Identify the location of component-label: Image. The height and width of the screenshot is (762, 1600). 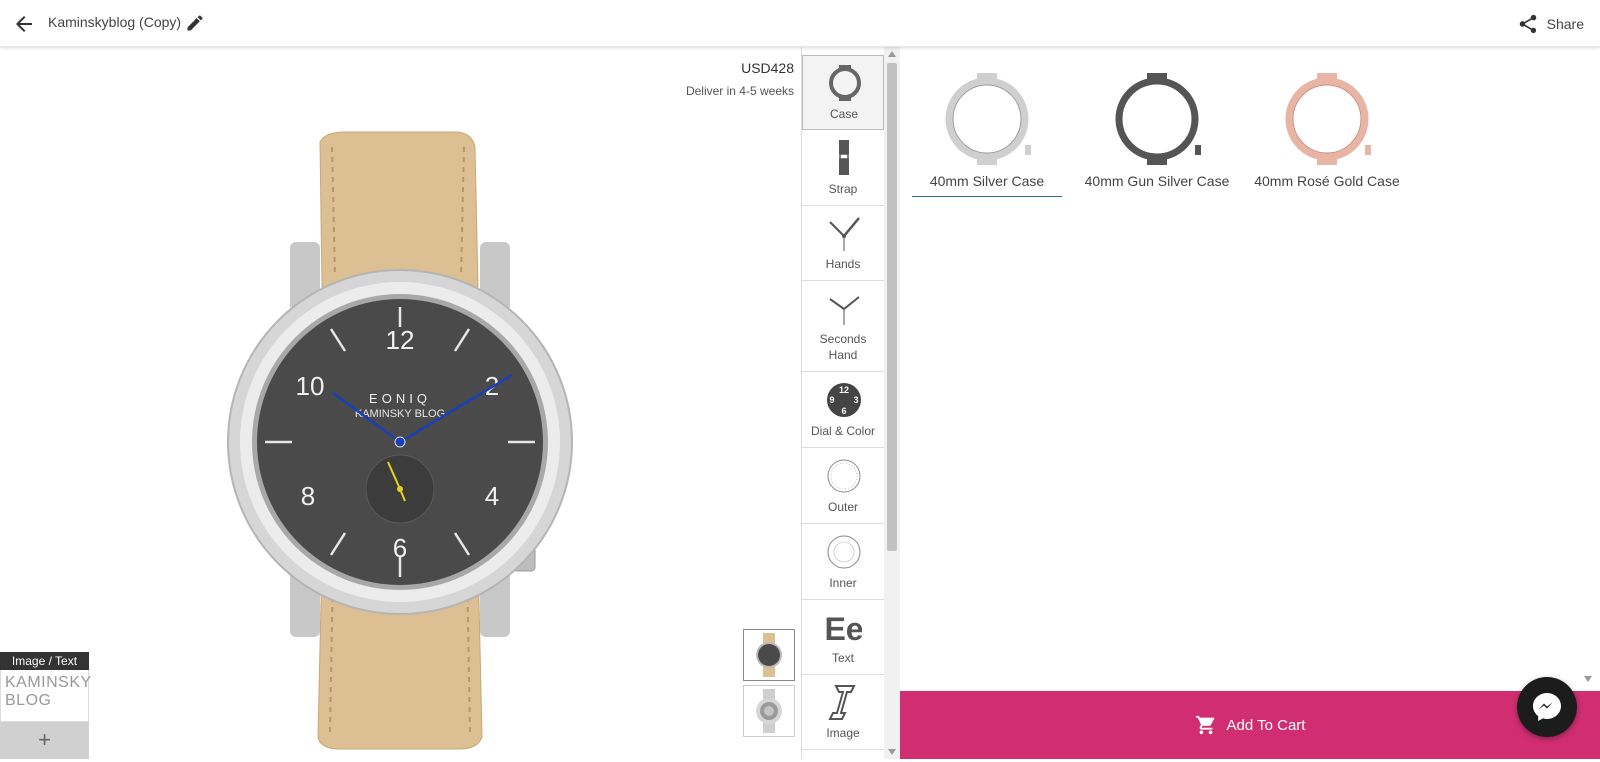
(843, 733).